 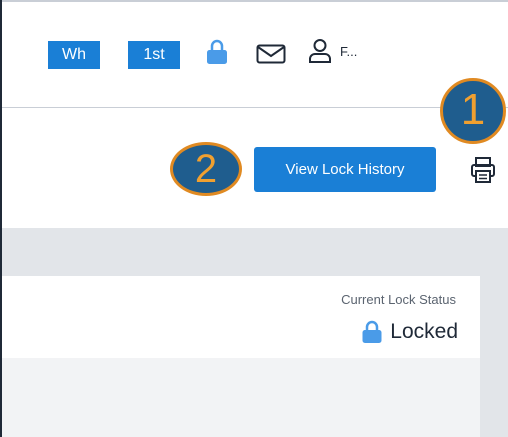 What do you see at coordinates (424, 331) in the screenshot?
I see `lock-status-text: Locked` at bounding box center [424, 331].